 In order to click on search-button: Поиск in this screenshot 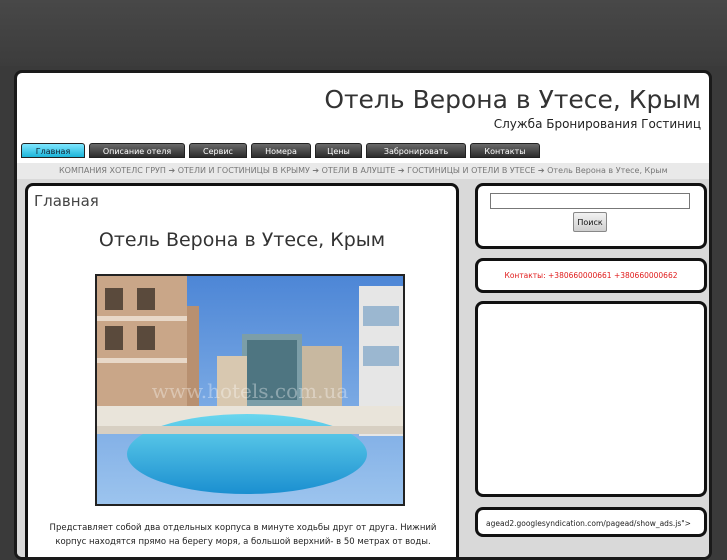, I will do `click(590, 222)`.